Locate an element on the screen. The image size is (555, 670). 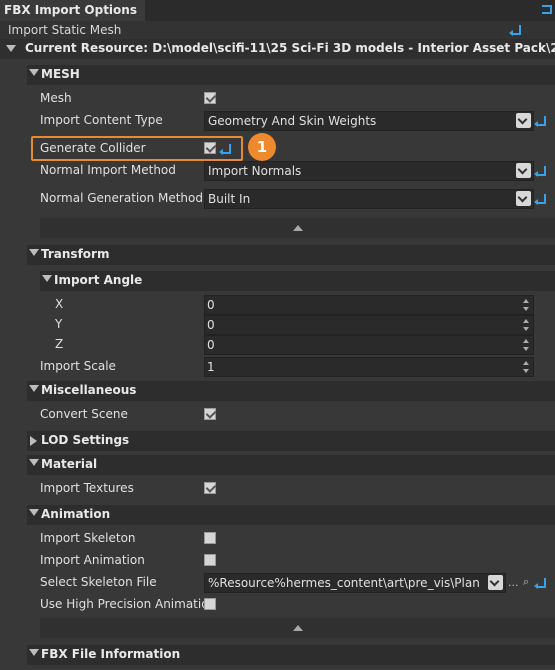
import-skeleton-checkbox is located at coordinates (210, 538).